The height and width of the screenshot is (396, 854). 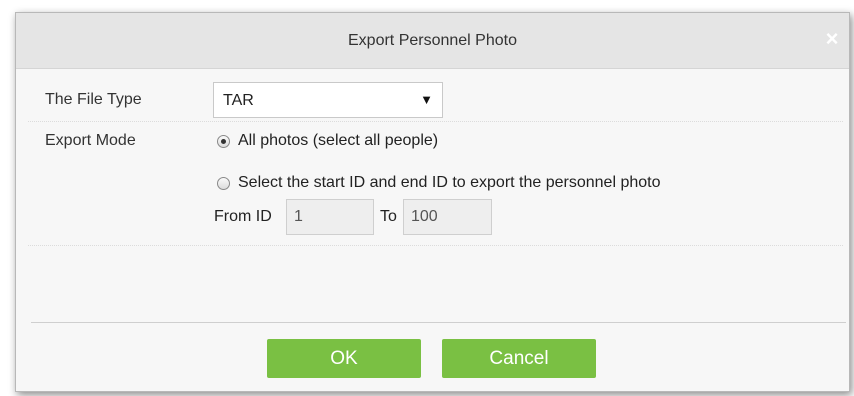 I want to click on ok-button: OK, so click(x=344, y=358).